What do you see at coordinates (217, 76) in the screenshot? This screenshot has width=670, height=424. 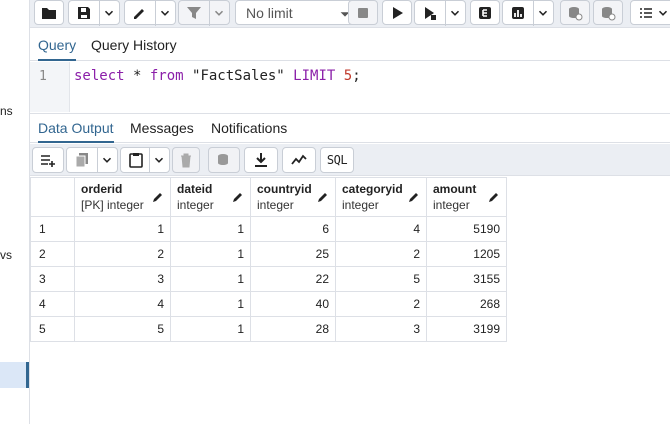 I see `sql-code: select * from "FactSales" LIMIT 5;` at bounding box center [217, 76].